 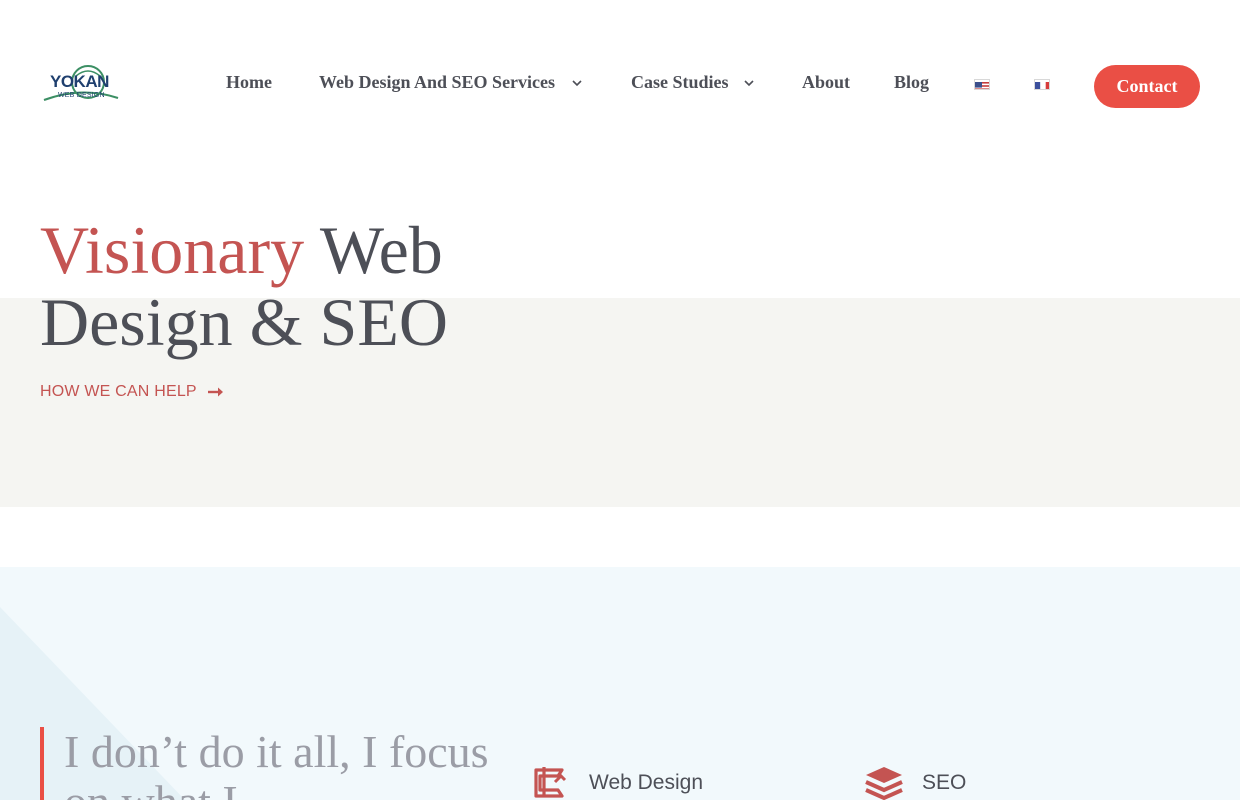 What do you see at coordinates (982, 84) in the screenshot?
I see `flag-us-icon` at bounding box center [982, 84].